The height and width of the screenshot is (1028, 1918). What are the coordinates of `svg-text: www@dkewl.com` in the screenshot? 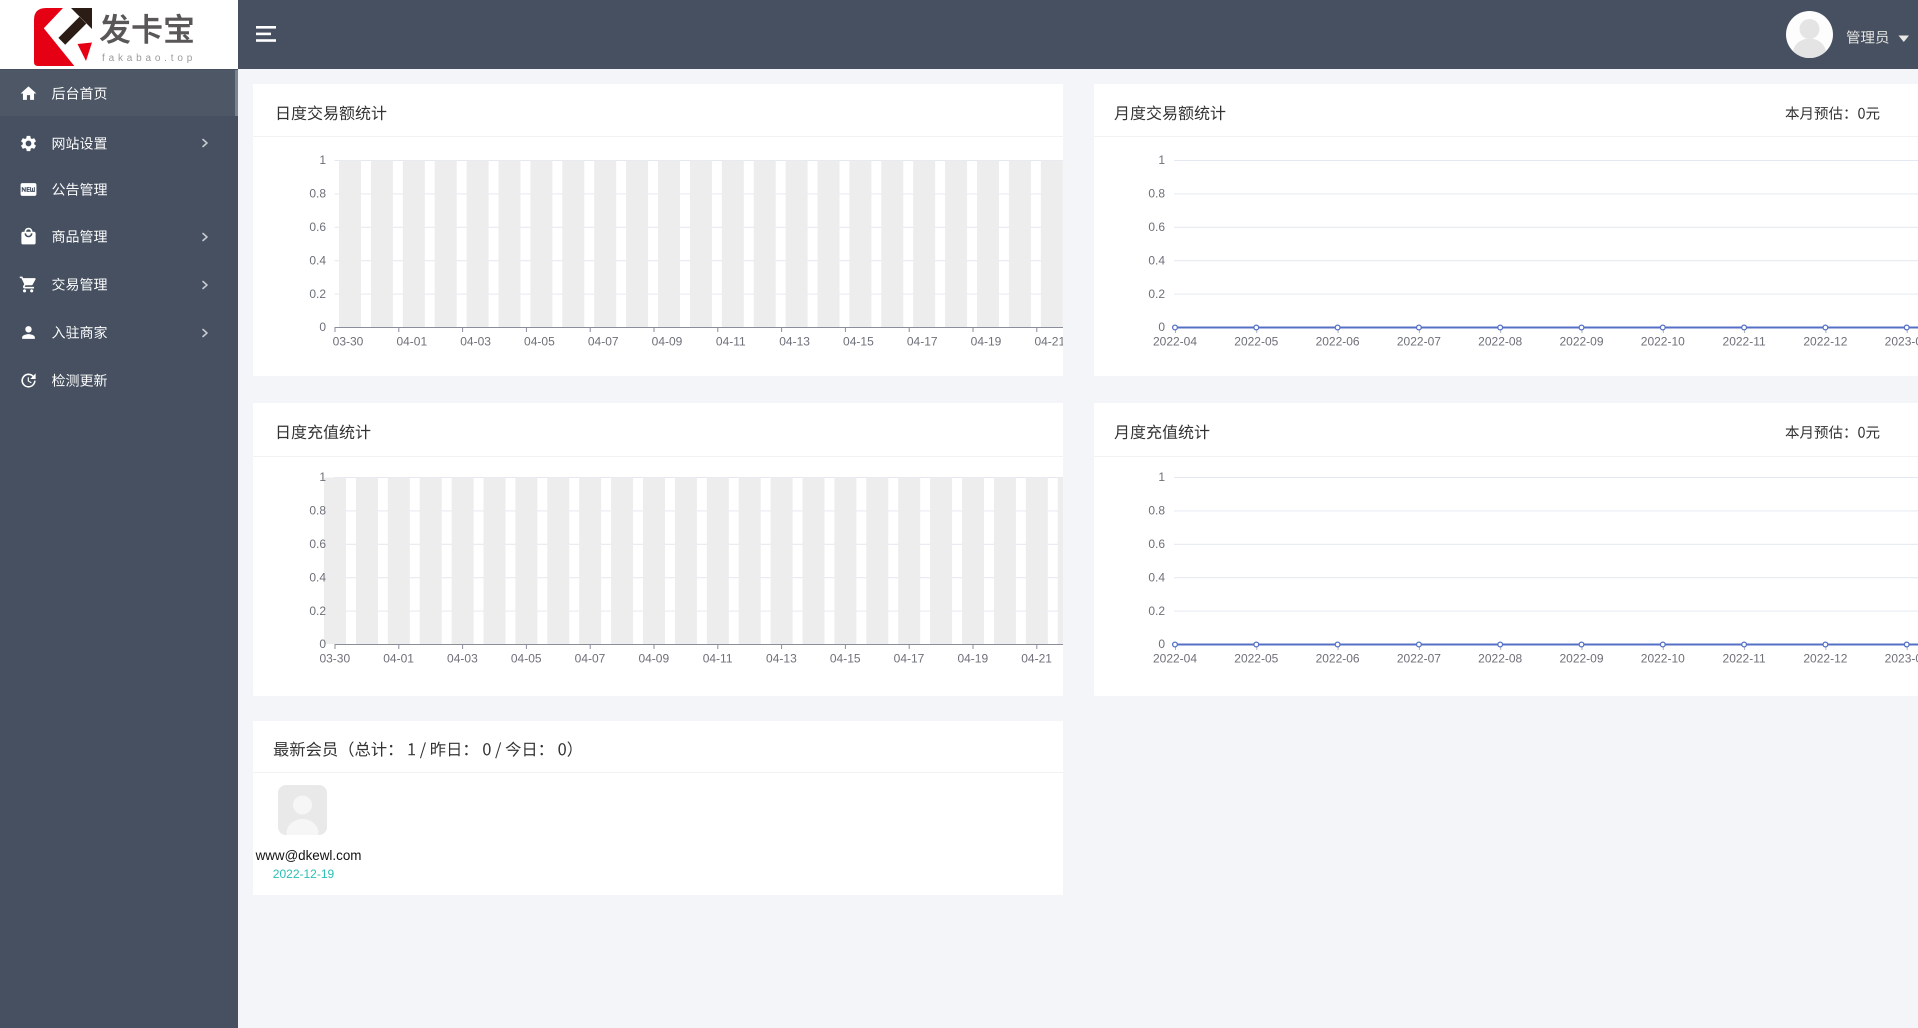 It's located at (308, 855).